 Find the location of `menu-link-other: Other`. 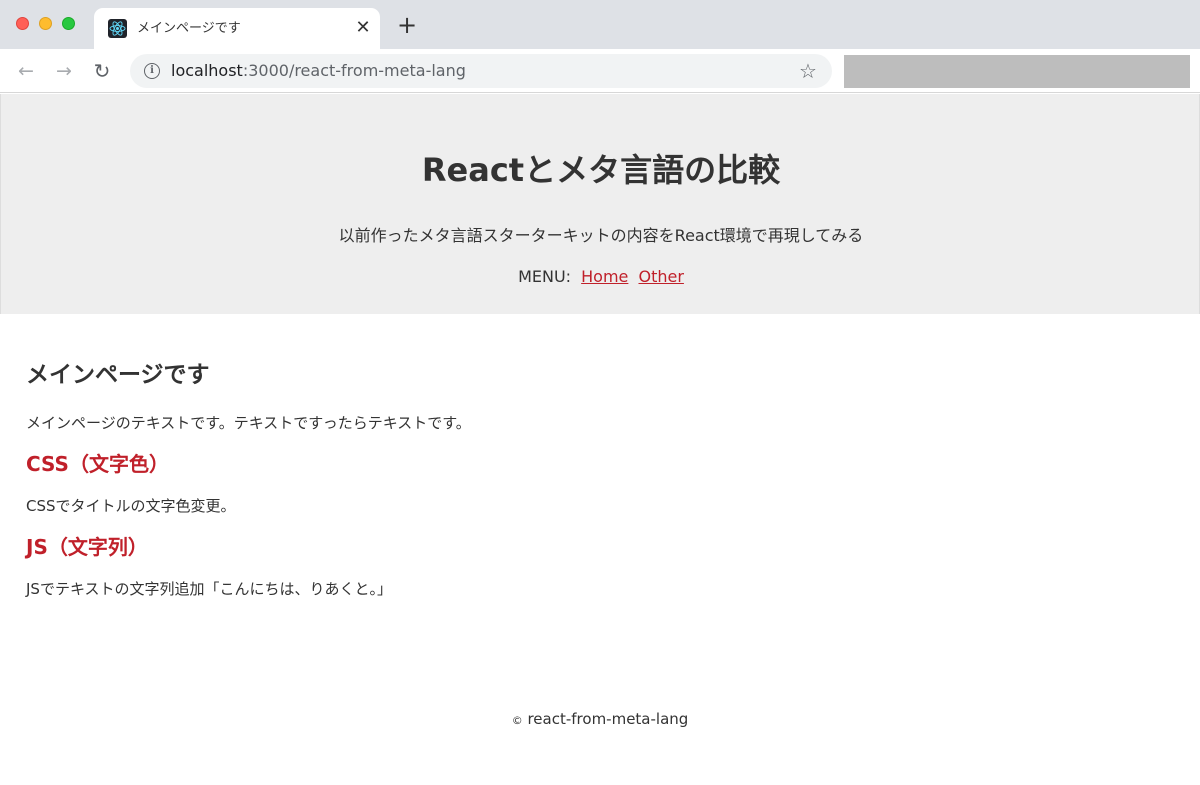

menu-link-other: Other is located at coordinates (660, 276).